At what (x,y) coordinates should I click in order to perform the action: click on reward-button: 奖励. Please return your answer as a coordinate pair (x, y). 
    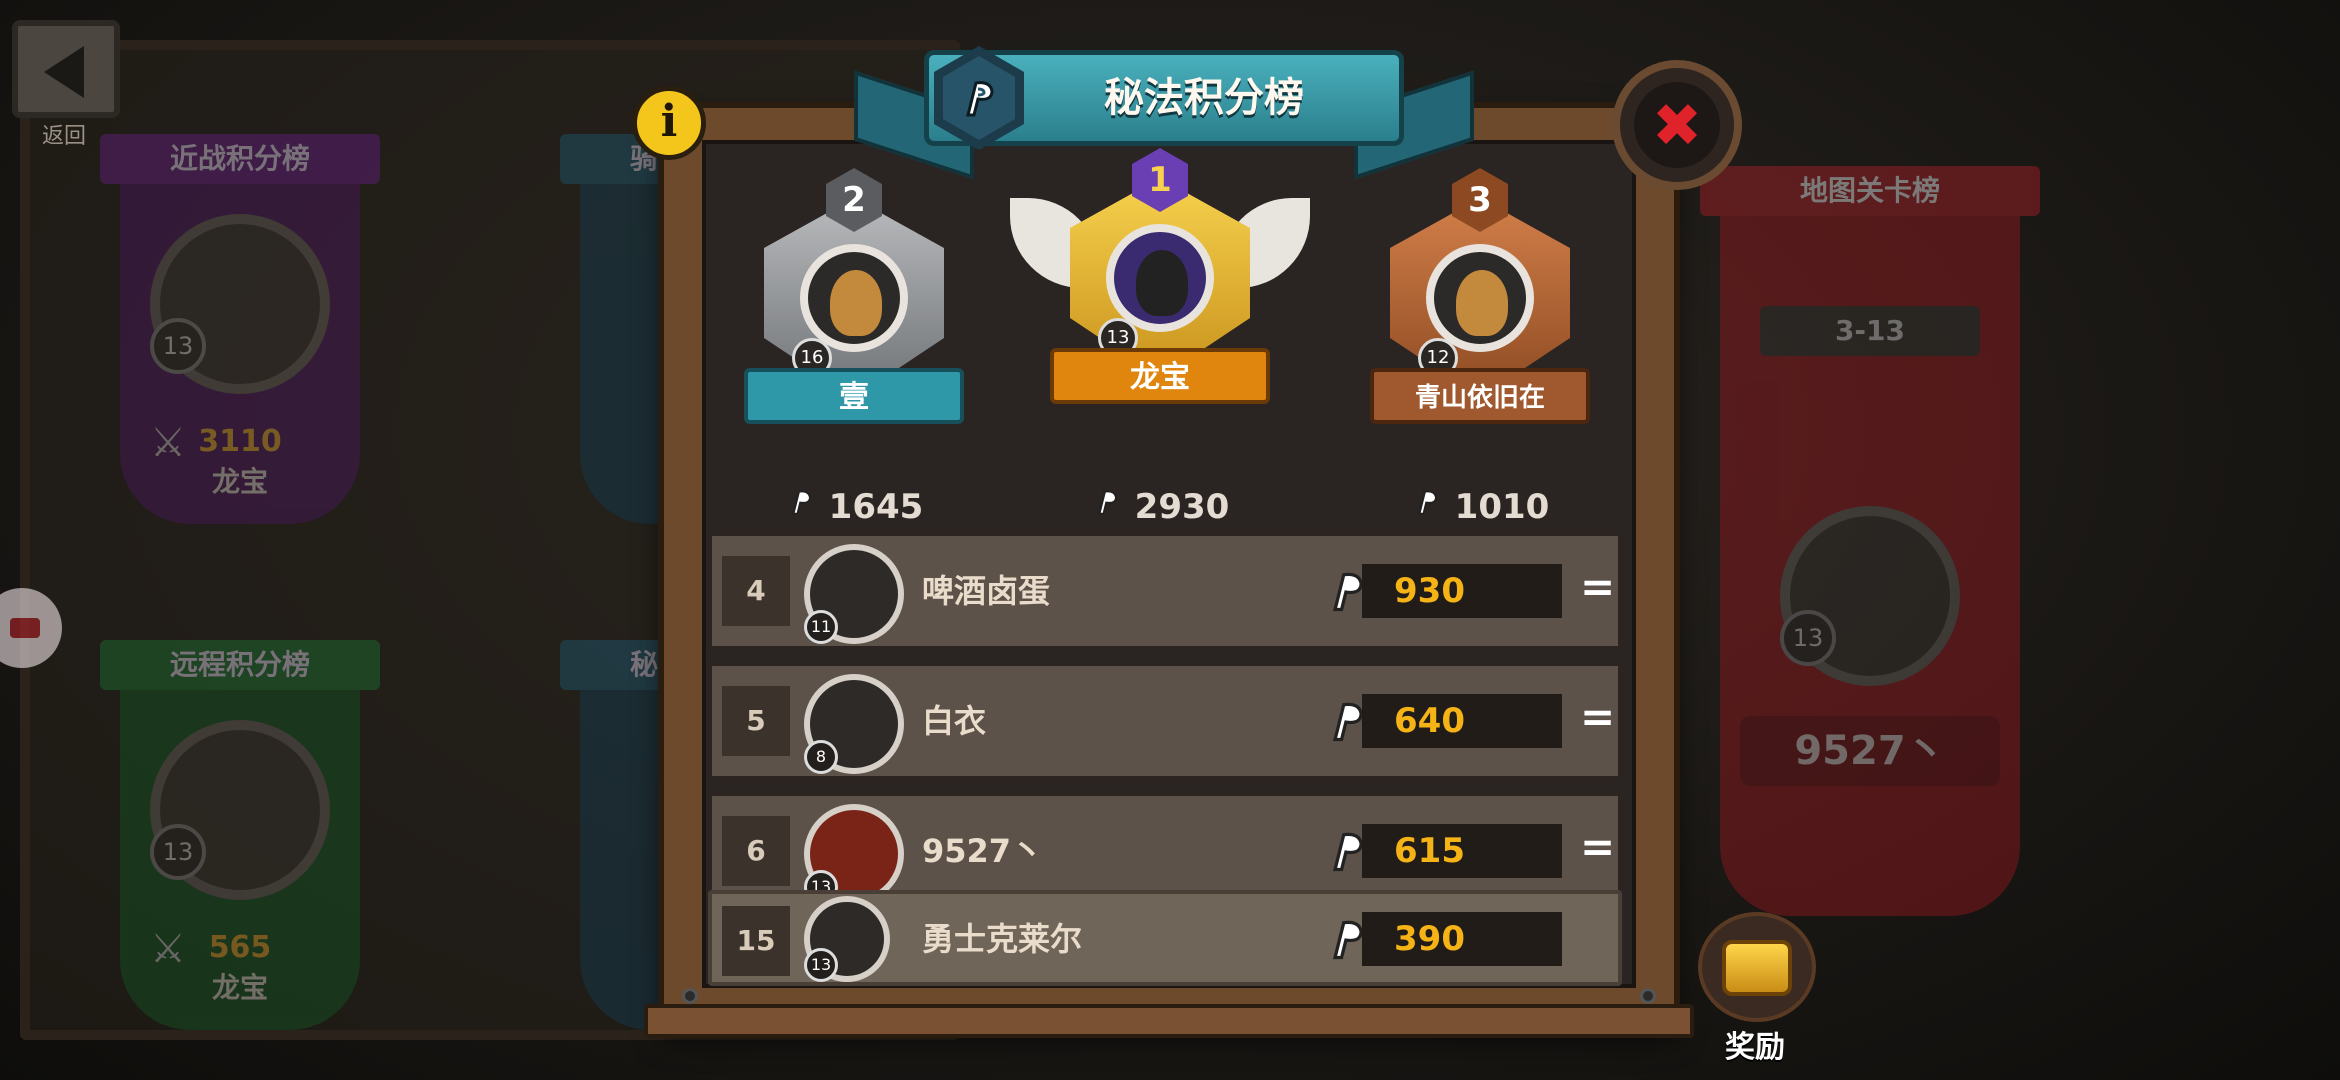
    Looking at the image, I should click on (1755, 986).